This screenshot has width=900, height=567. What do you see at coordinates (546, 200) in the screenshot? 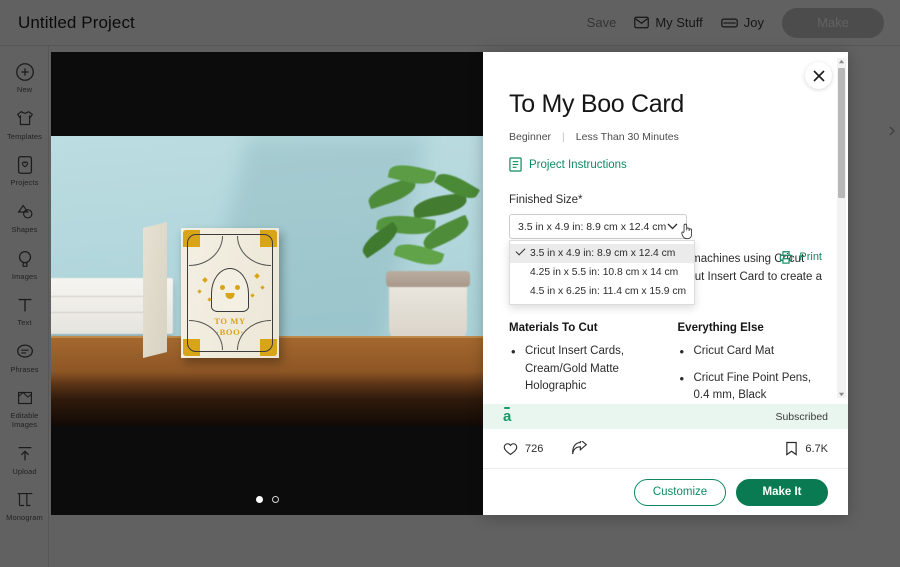
I see `finished-size-label: Finished Size*` at bounding box center [546, 200].